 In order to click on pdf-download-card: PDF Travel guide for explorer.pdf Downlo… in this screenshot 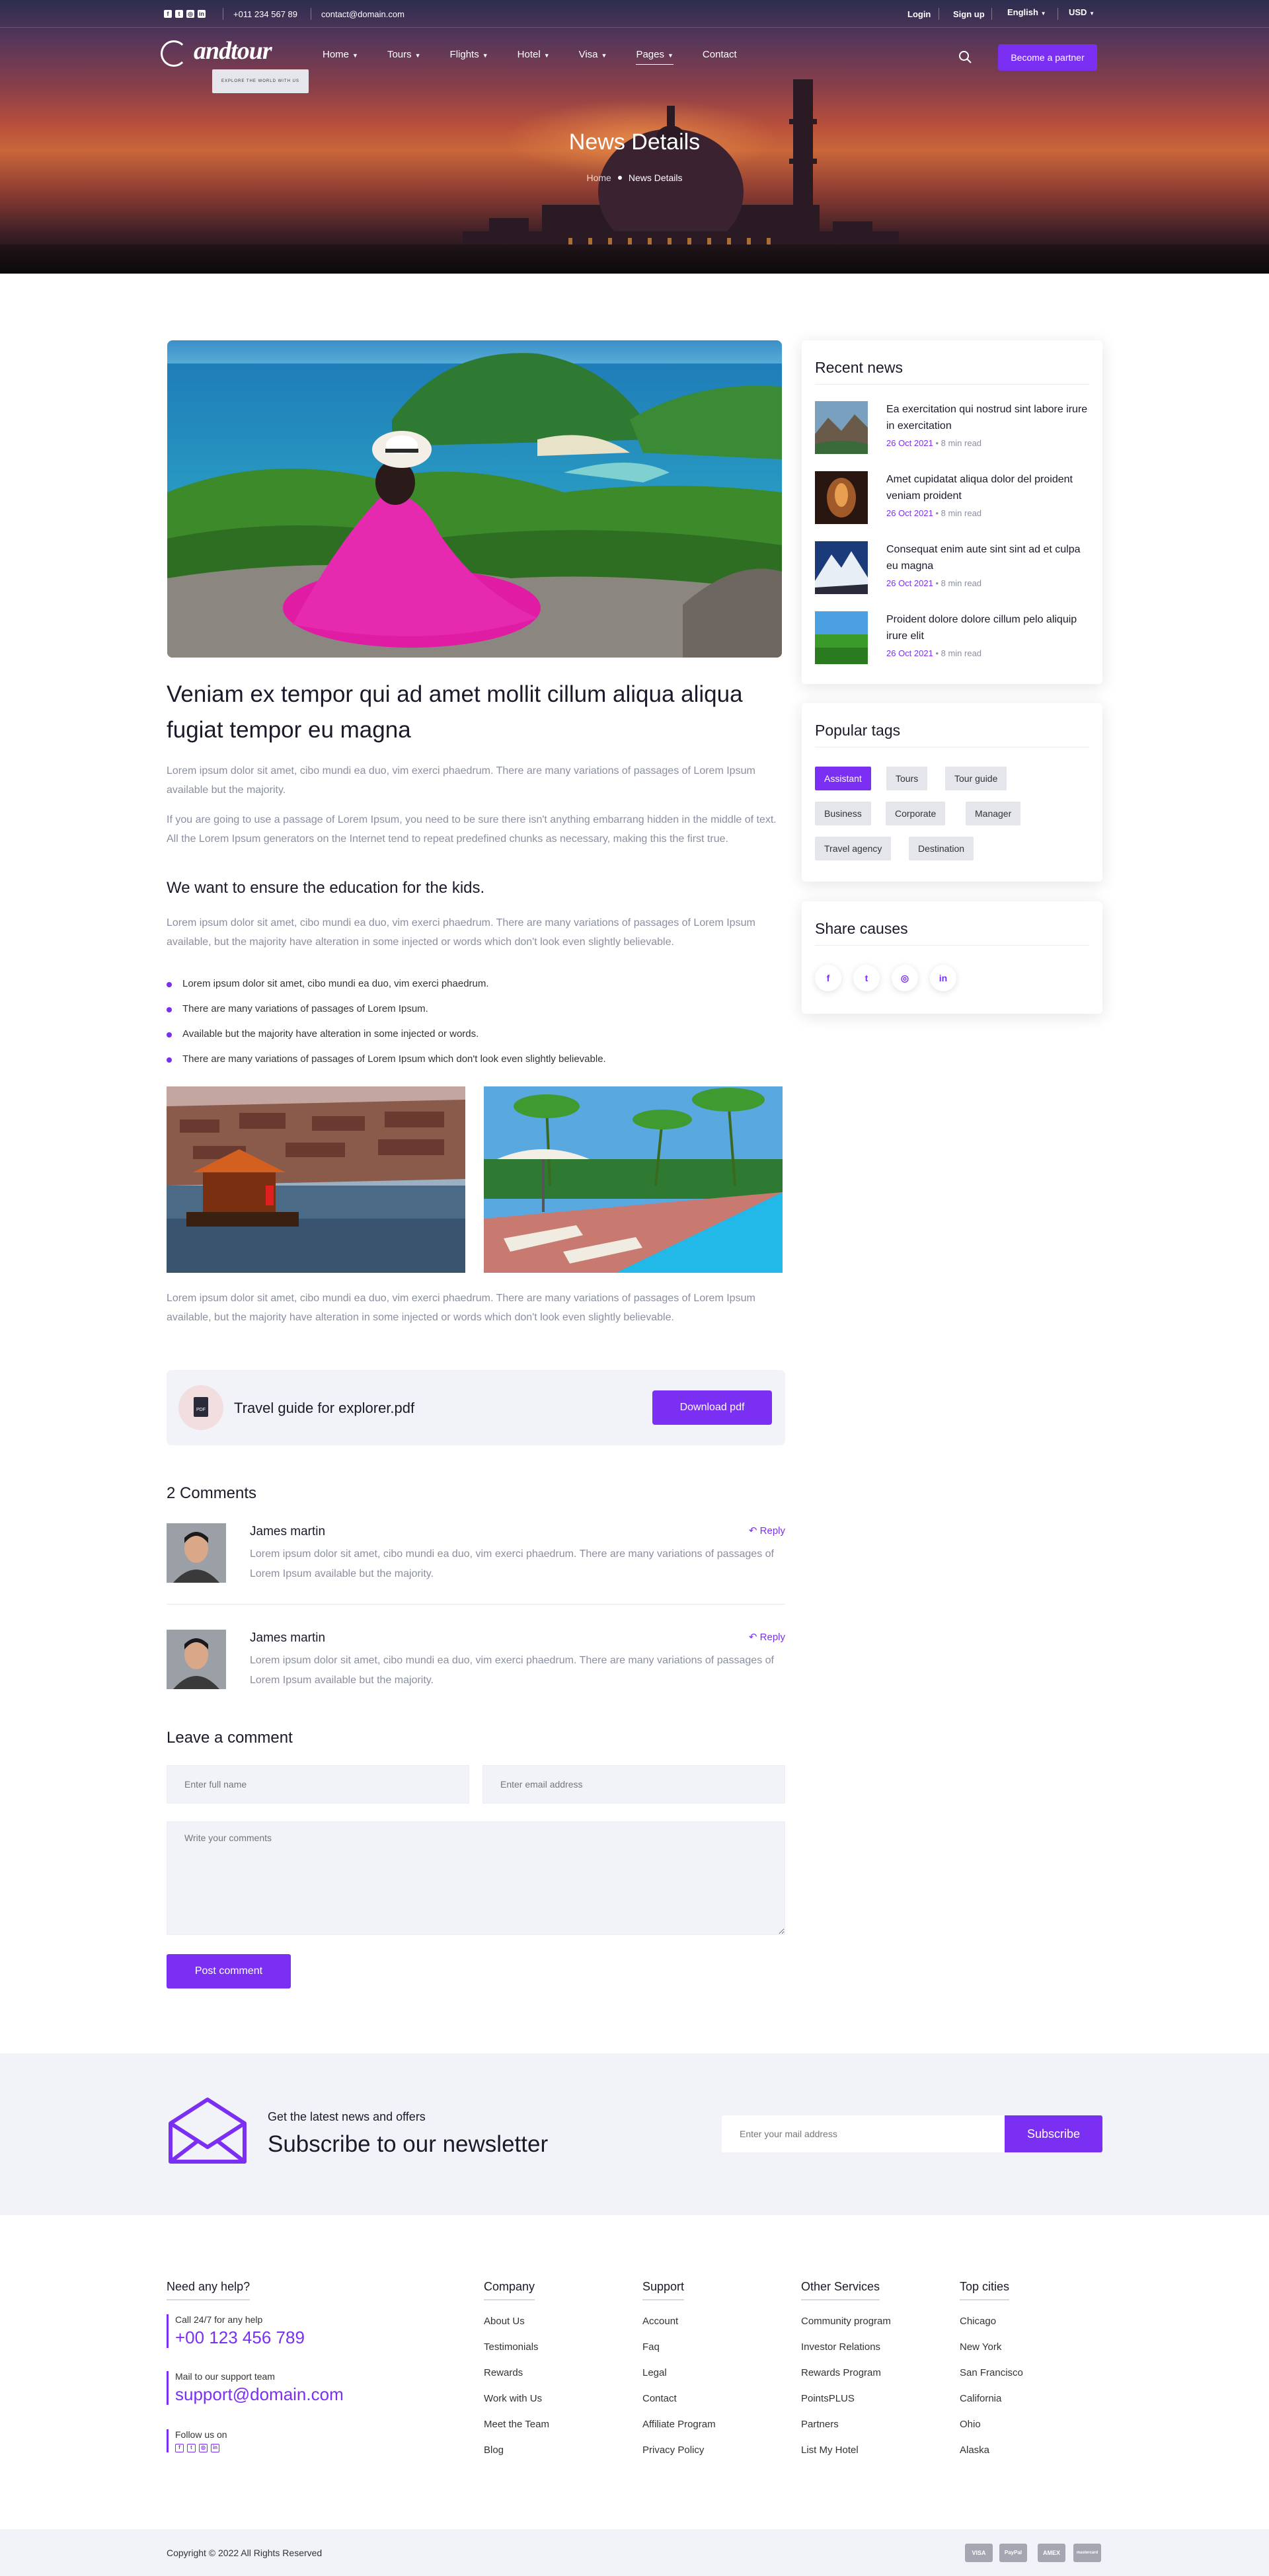, I will do `click(476, 1408)`.